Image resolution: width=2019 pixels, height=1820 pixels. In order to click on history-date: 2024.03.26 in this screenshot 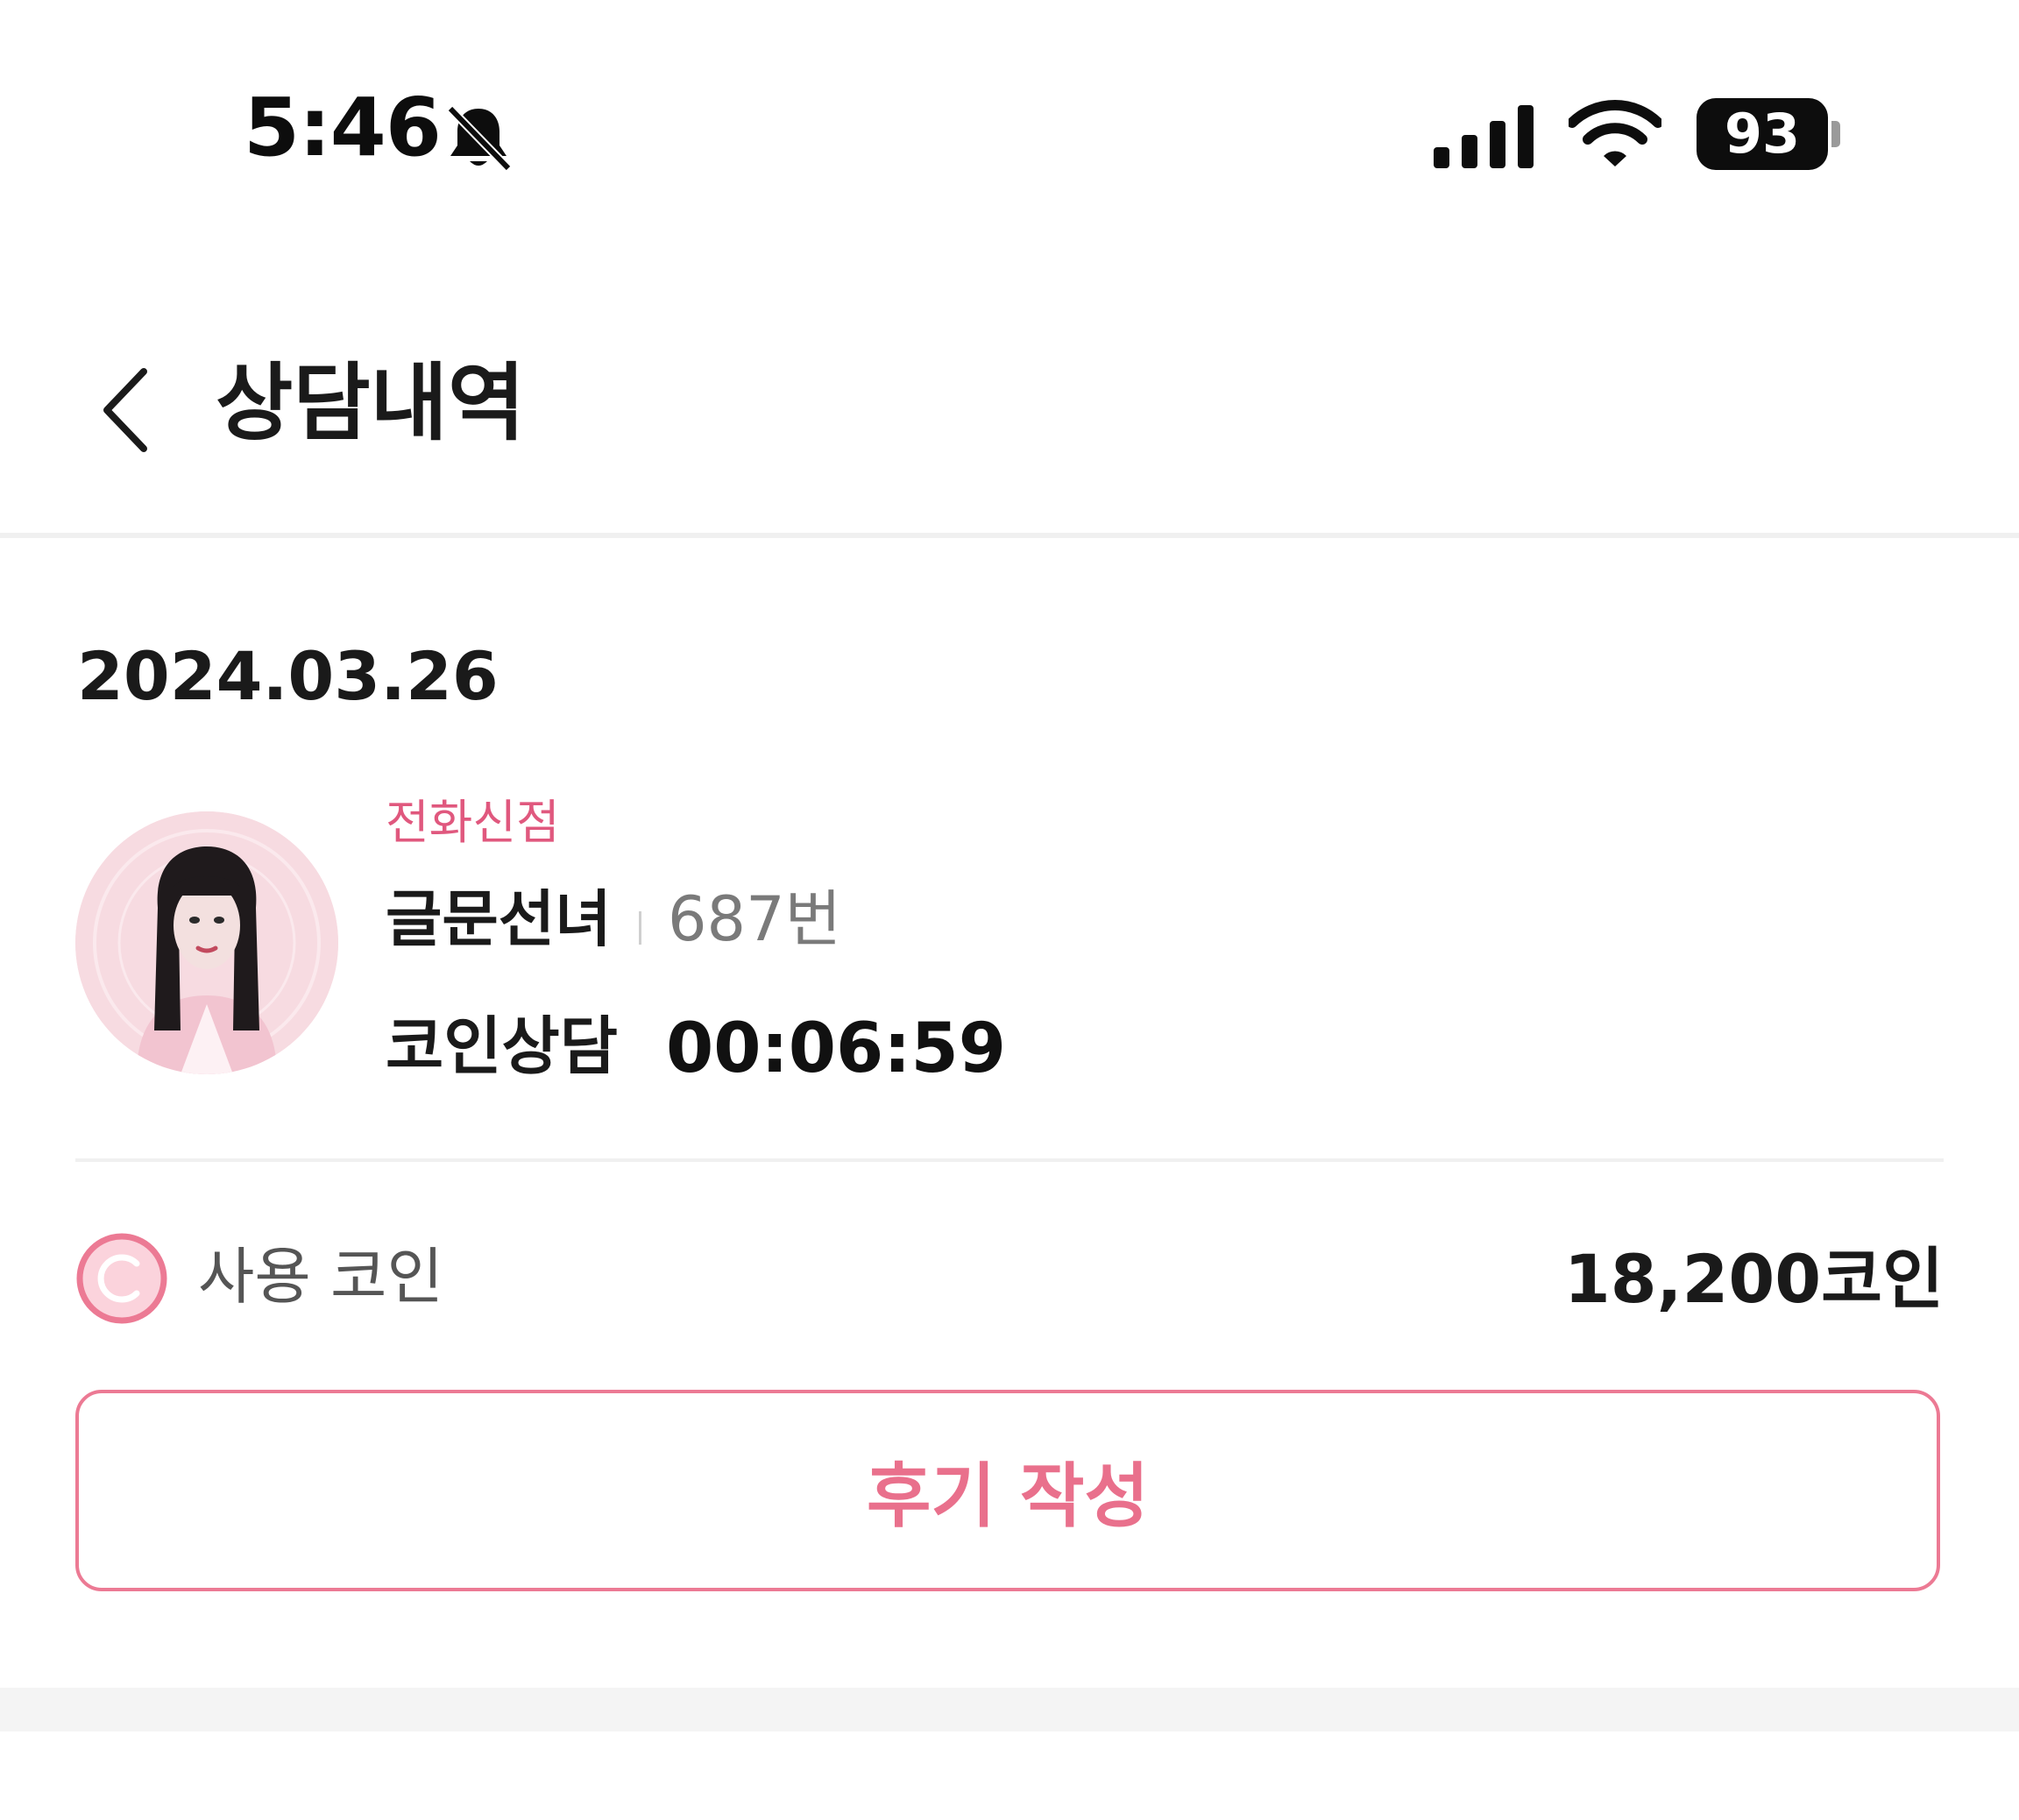, I will do `click(288, 676)`.